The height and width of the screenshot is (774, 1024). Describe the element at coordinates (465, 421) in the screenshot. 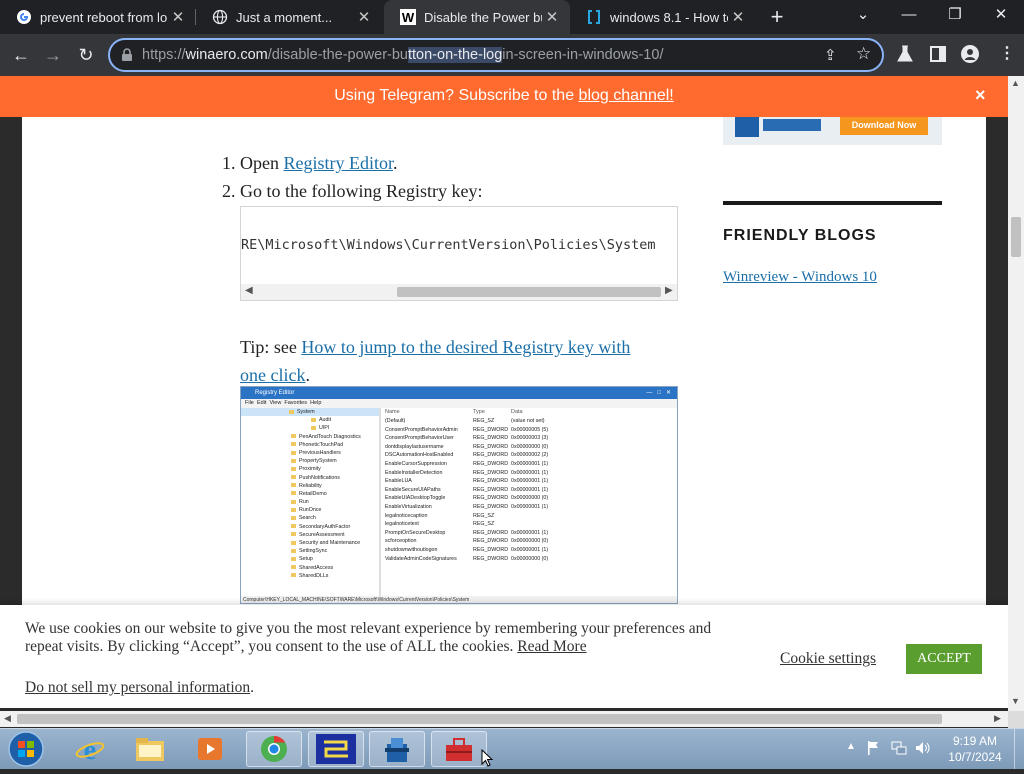

I see `regedit-value-row: (Default) REG_SZ (value not set)` at that location.